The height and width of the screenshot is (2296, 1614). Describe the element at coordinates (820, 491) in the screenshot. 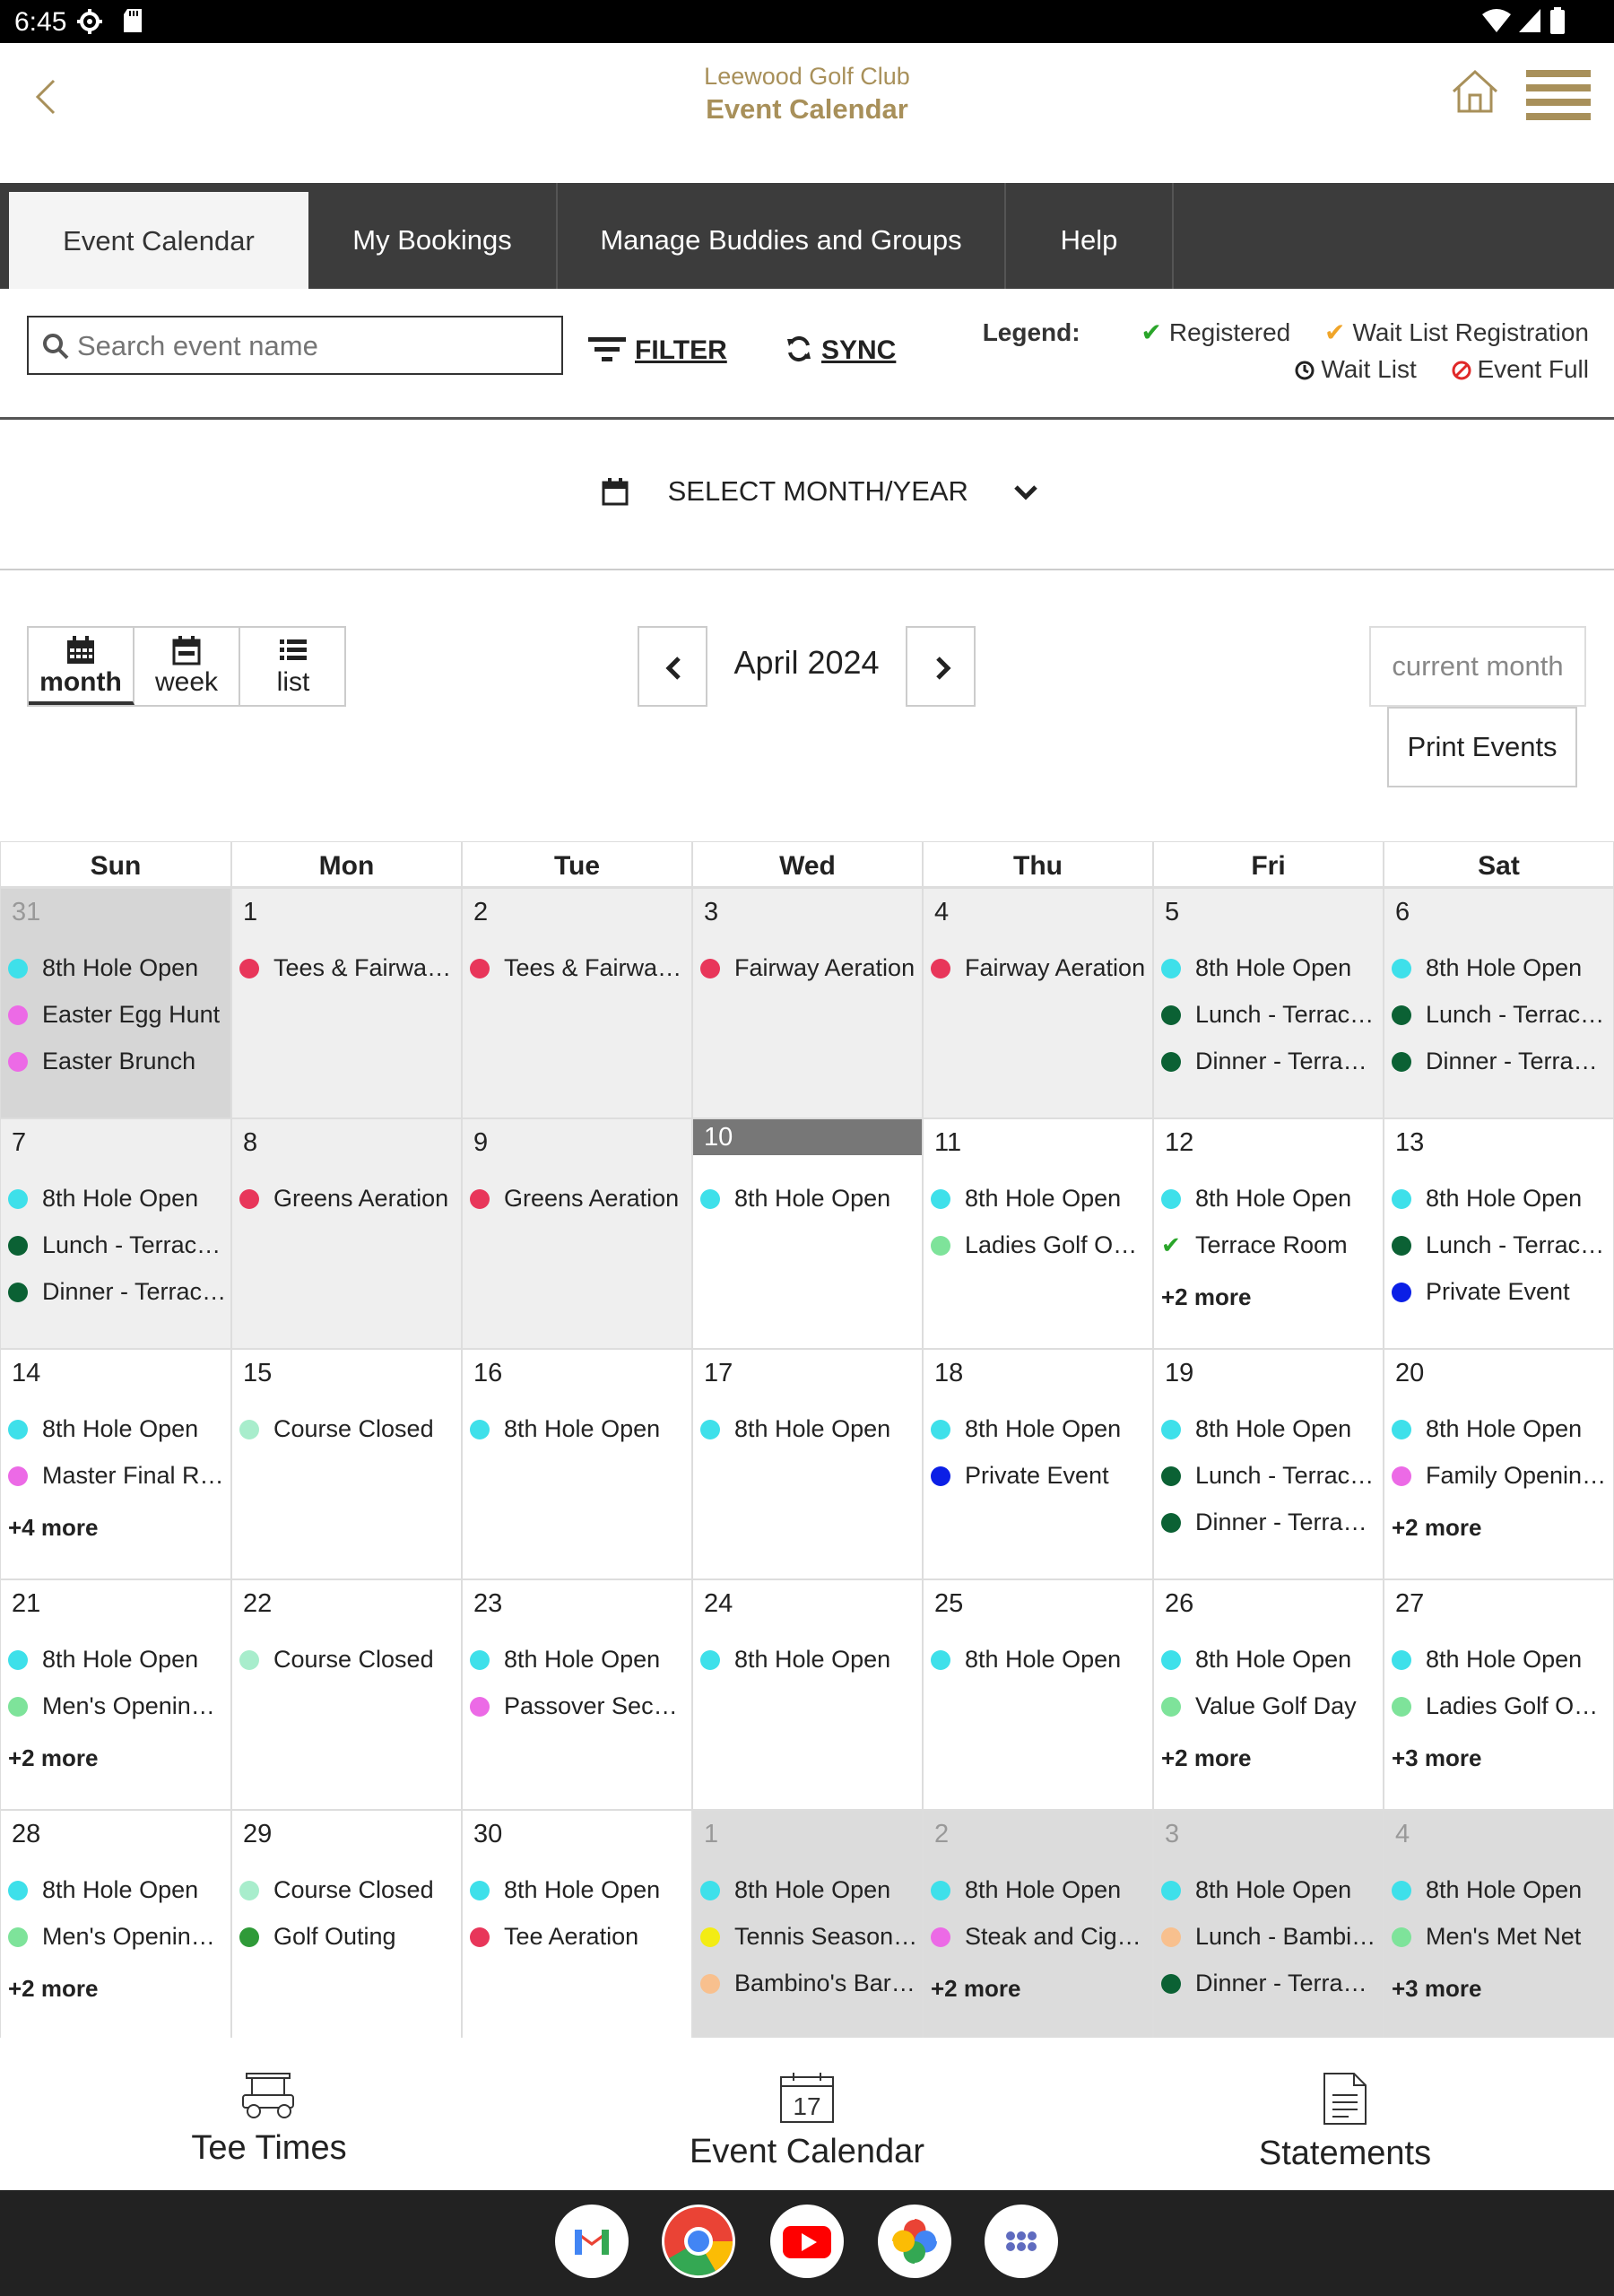

I see `month-year-dropdown: SELECT MONTH/YEAR` at that location.